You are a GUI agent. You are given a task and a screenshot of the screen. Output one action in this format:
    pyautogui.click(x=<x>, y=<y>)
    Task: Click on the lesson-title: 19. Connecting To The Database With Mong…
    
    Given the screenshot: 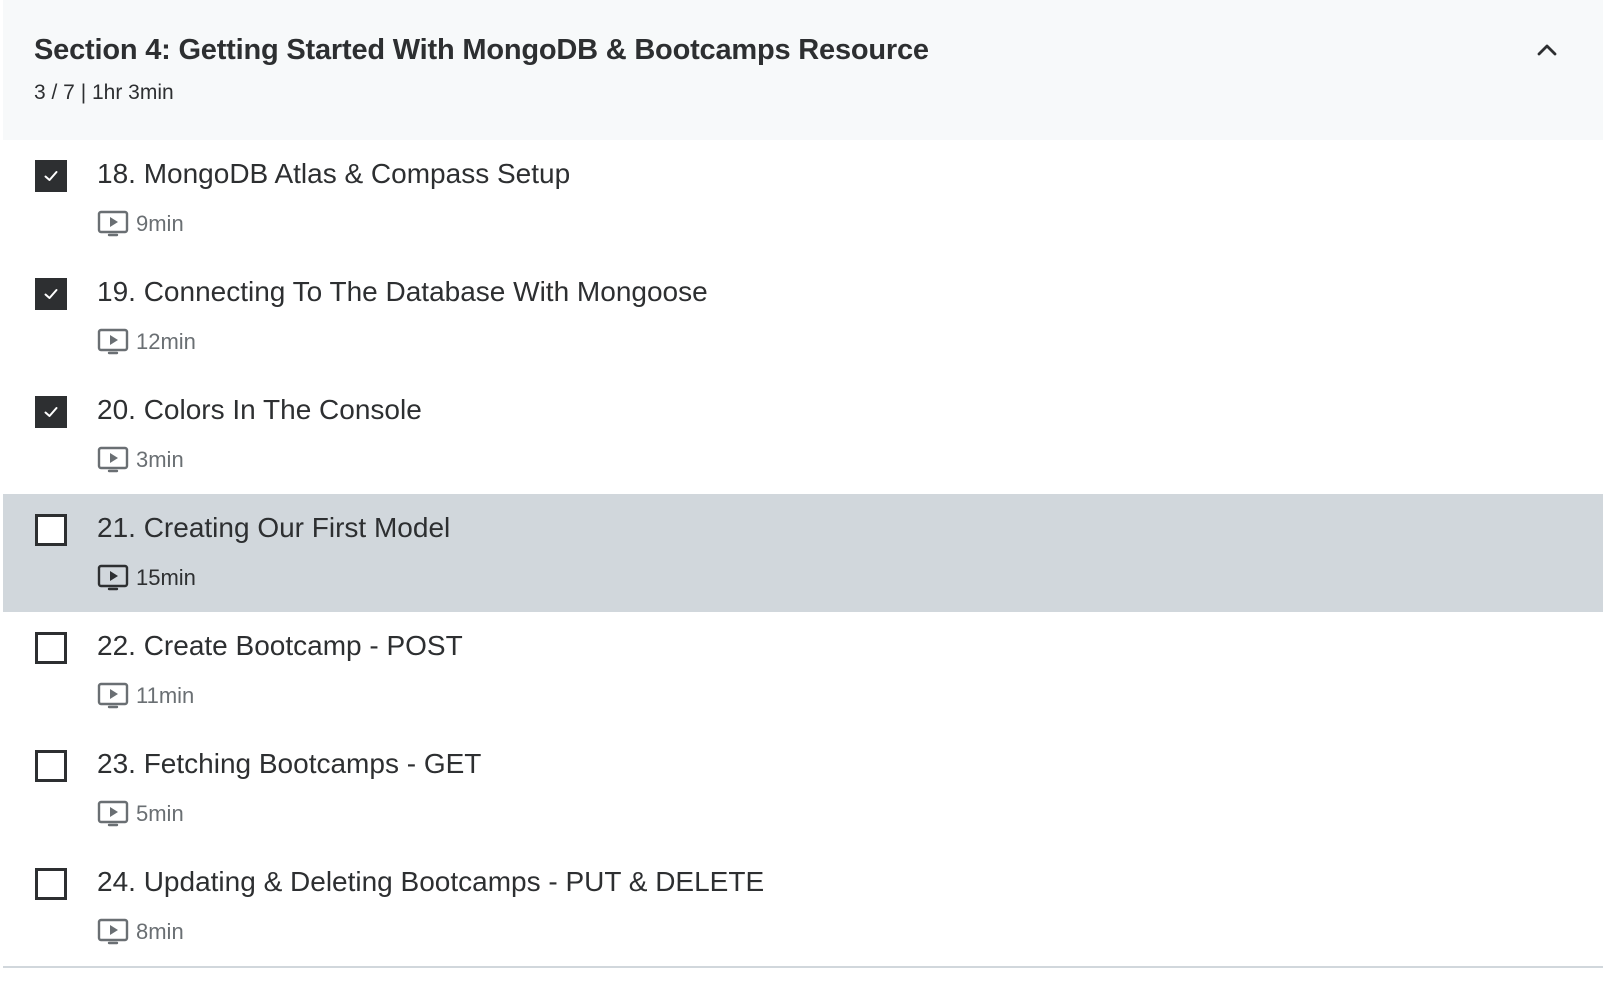 What is the action you would take?
    pyautogui.click(x=402, y=291)
    